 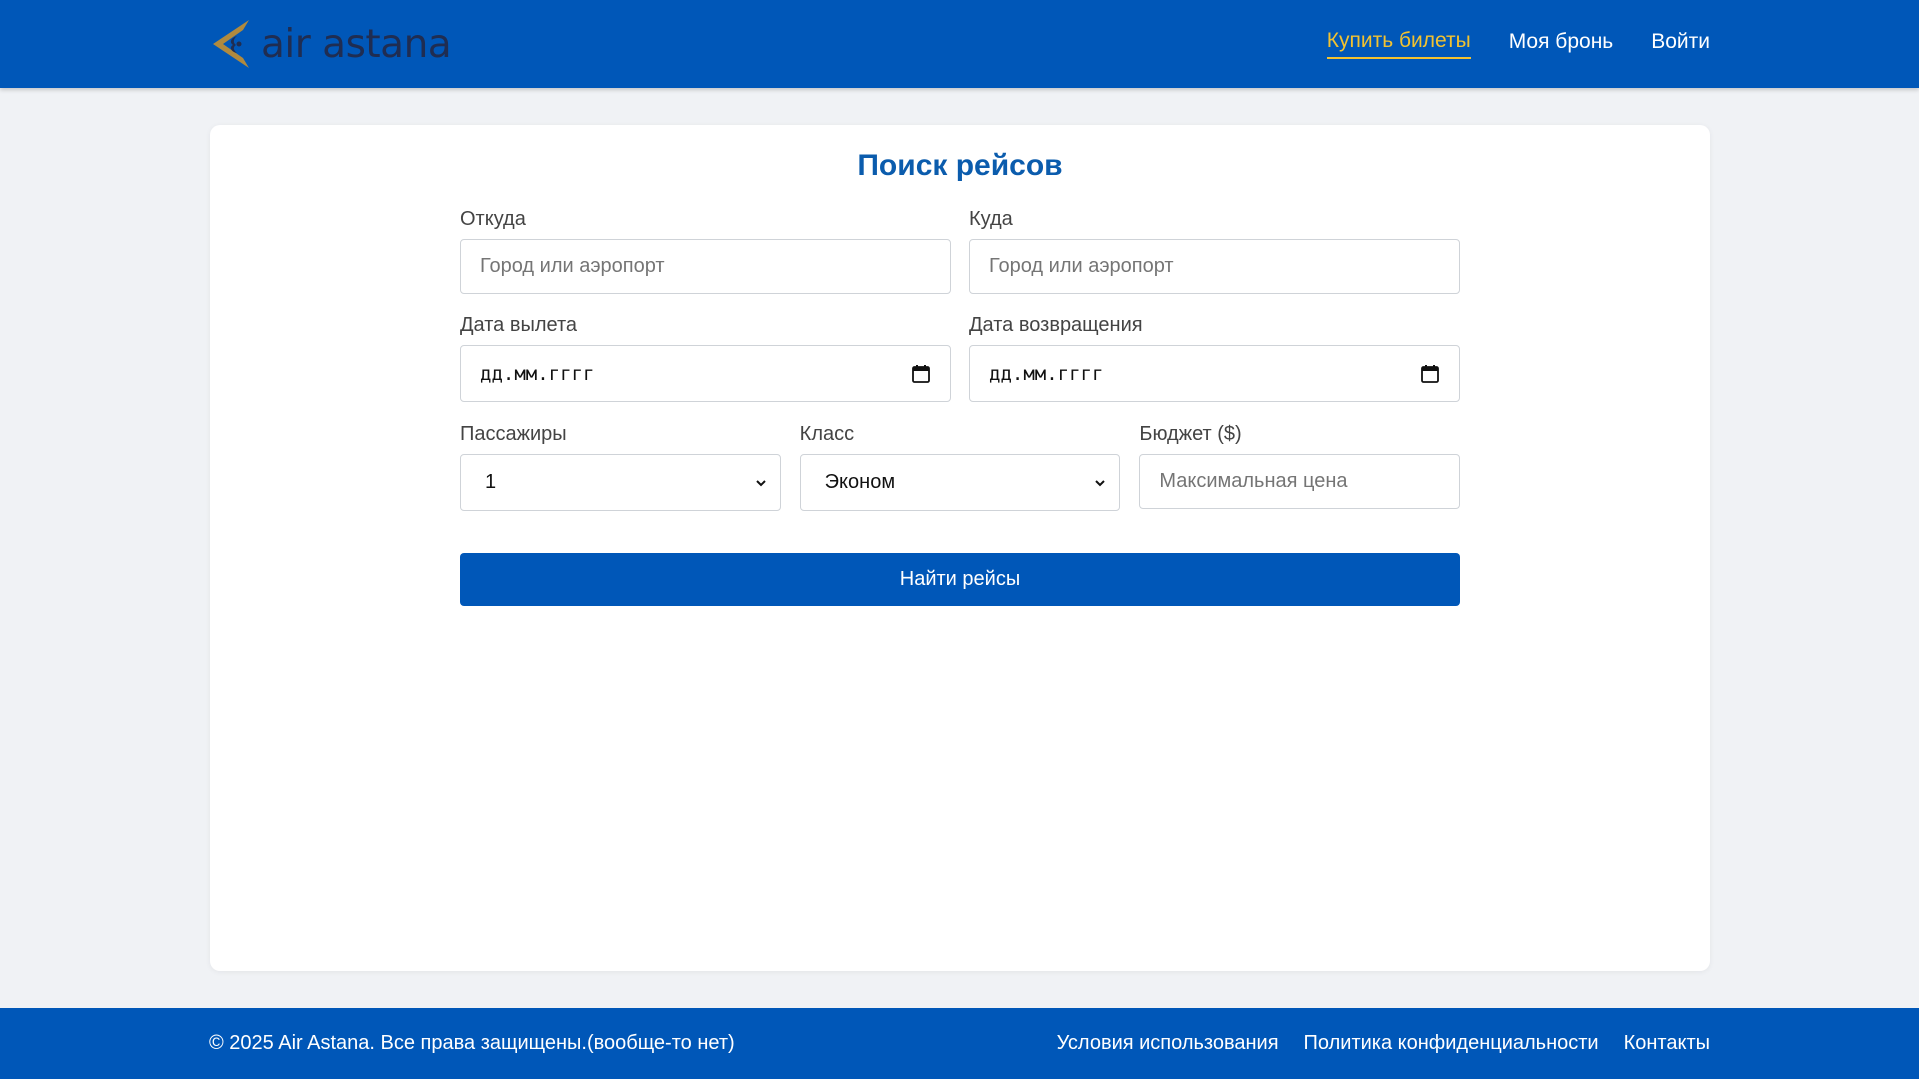 I want to click on return-date-value: дд.мм.гггг, so click(x=1046, y=373).